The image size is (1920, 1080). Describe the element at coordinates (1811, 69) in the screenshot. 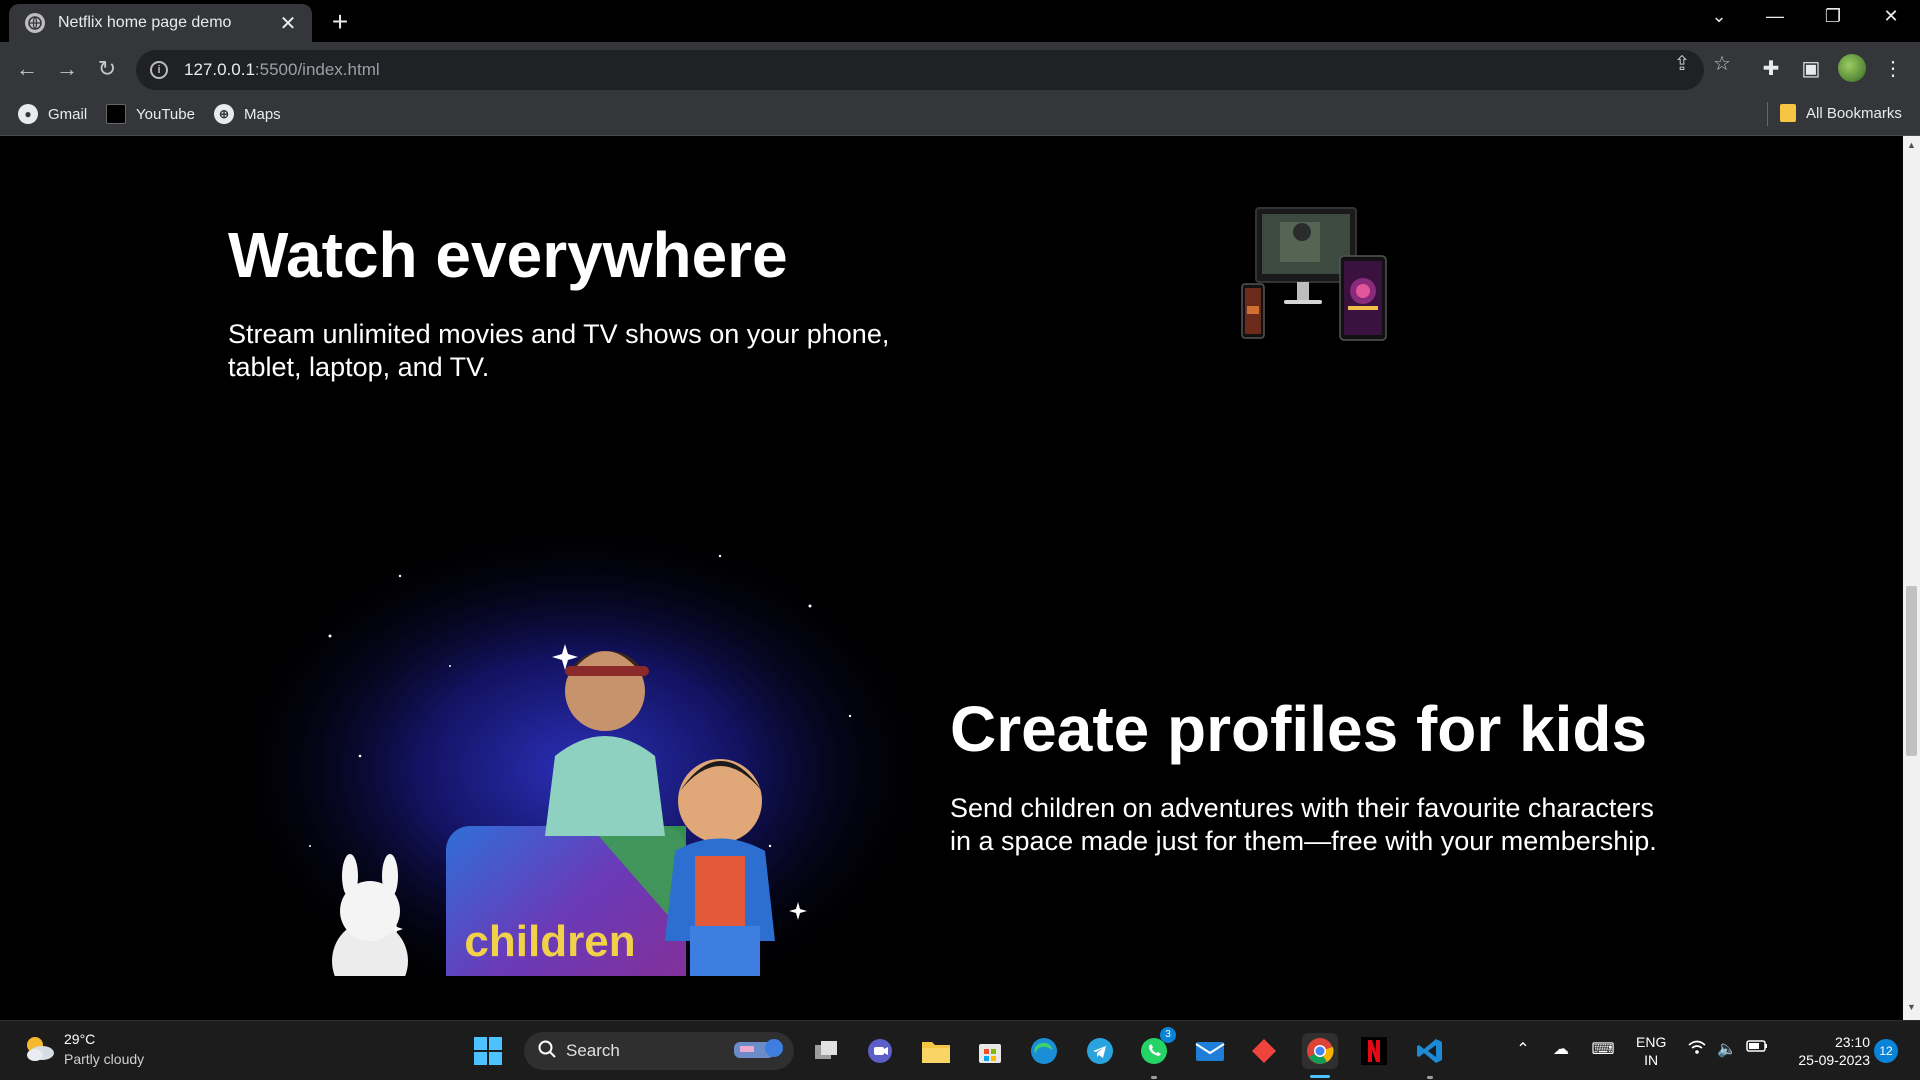

I see `side-panel-icon: ▣` at that location.